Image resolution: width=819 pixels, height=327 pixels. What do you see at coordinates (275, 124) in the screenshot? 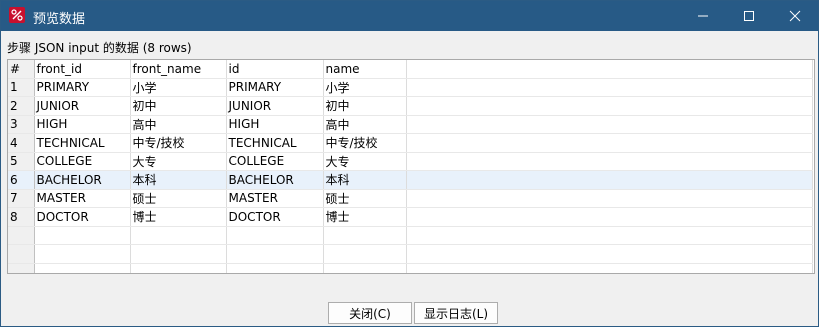
I see `cell-id: HIGH` at bounding box center [275, 124].